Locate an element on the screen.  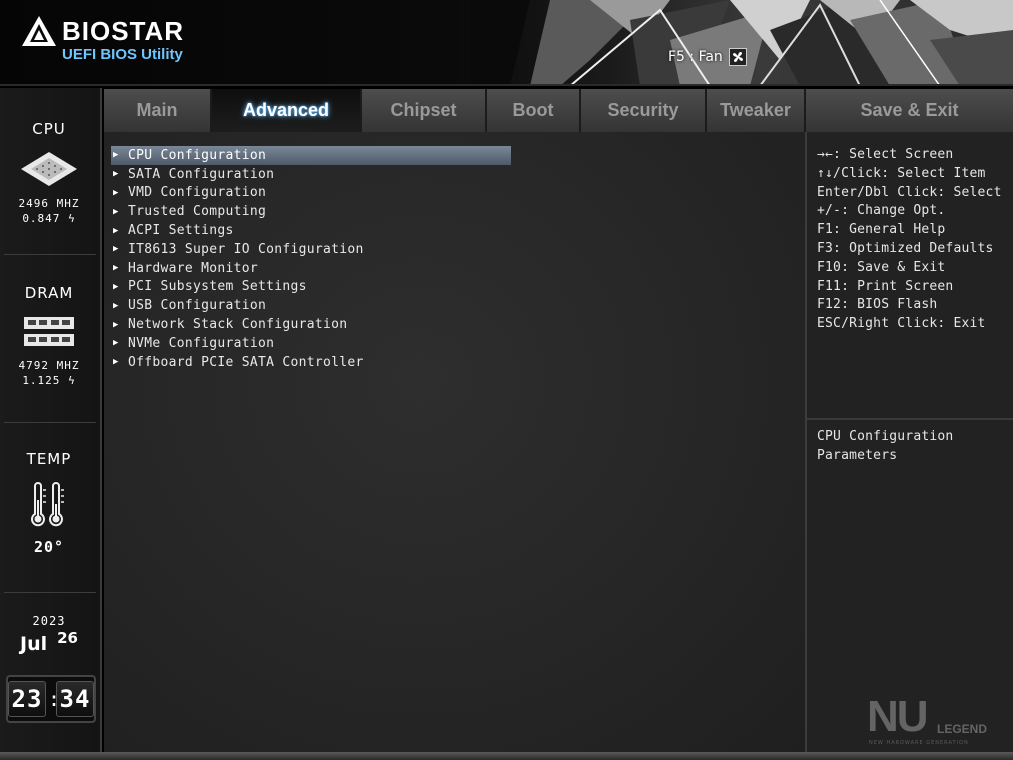
dram-frequency: 4792 MHZ is located at coordinates (49, 365).